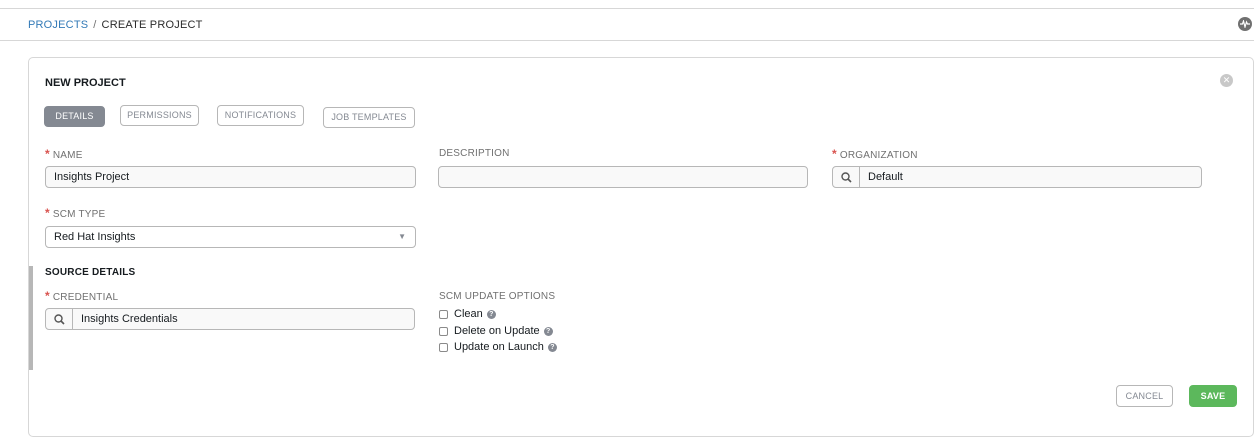  What do you see at coordinates (443, 331) in the screenshot?
I see `delete-on-update-checkbox` at bounding box center [443, 331].